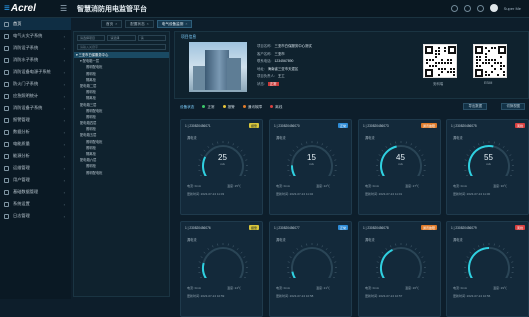  What do you see at coordinates (210, 107) in the screenshot?
I see `legend-label: 正常` at bounding box center [210, 107].